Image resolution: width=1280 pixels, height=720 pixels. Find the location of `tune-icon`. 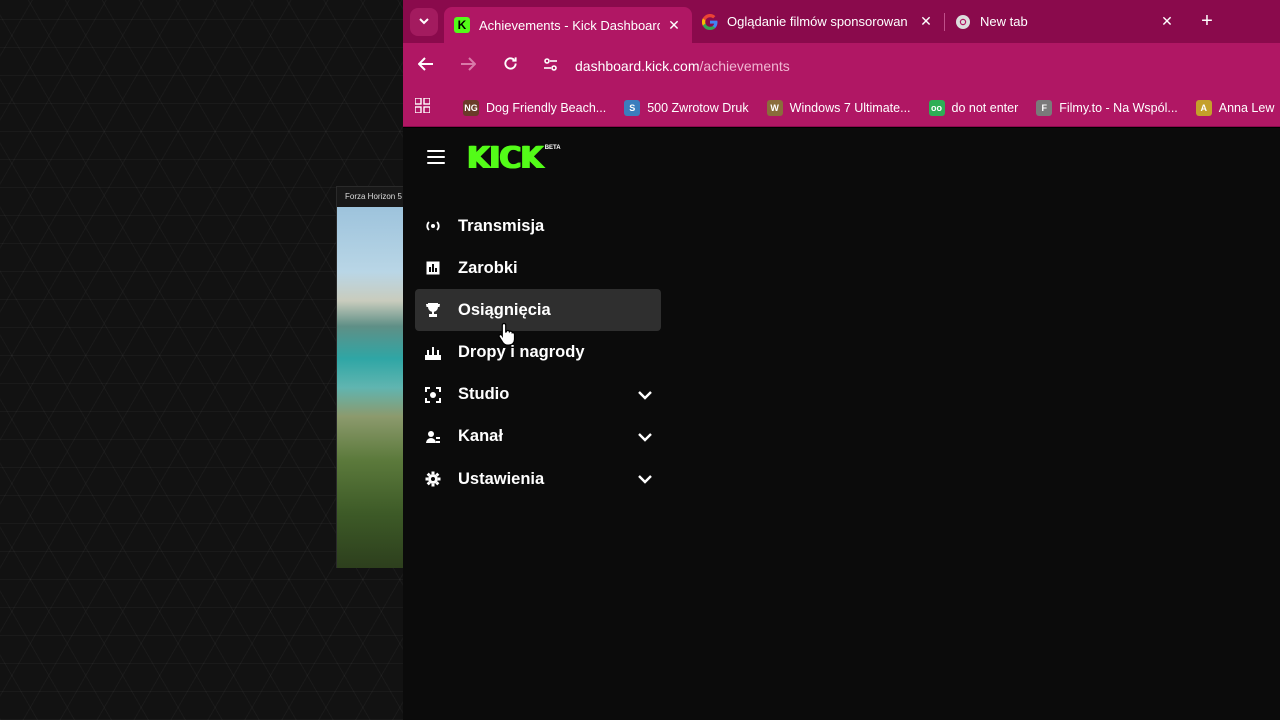

tune-icon is located at coordinates (550, 64).